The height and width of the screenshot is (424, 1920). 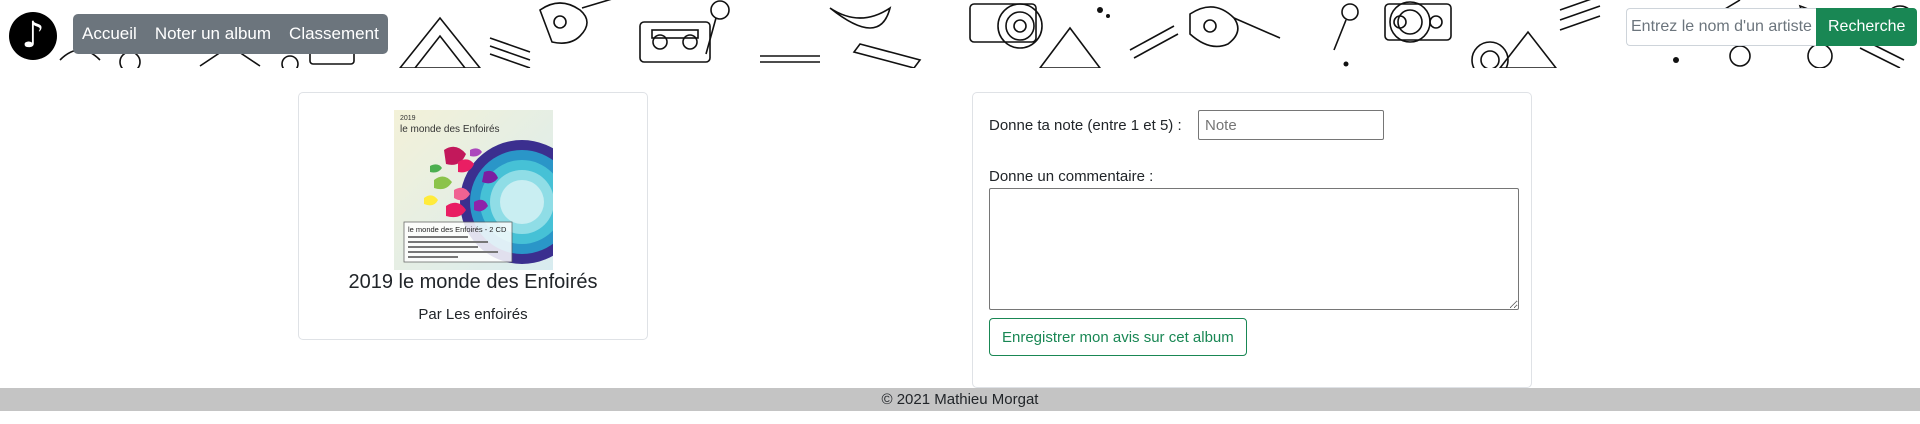 What do you see at coordinates (1071, 176) in the screenshot?
I see `comment-label: Donne un commentaire :` at bounding box center [1071, 176].